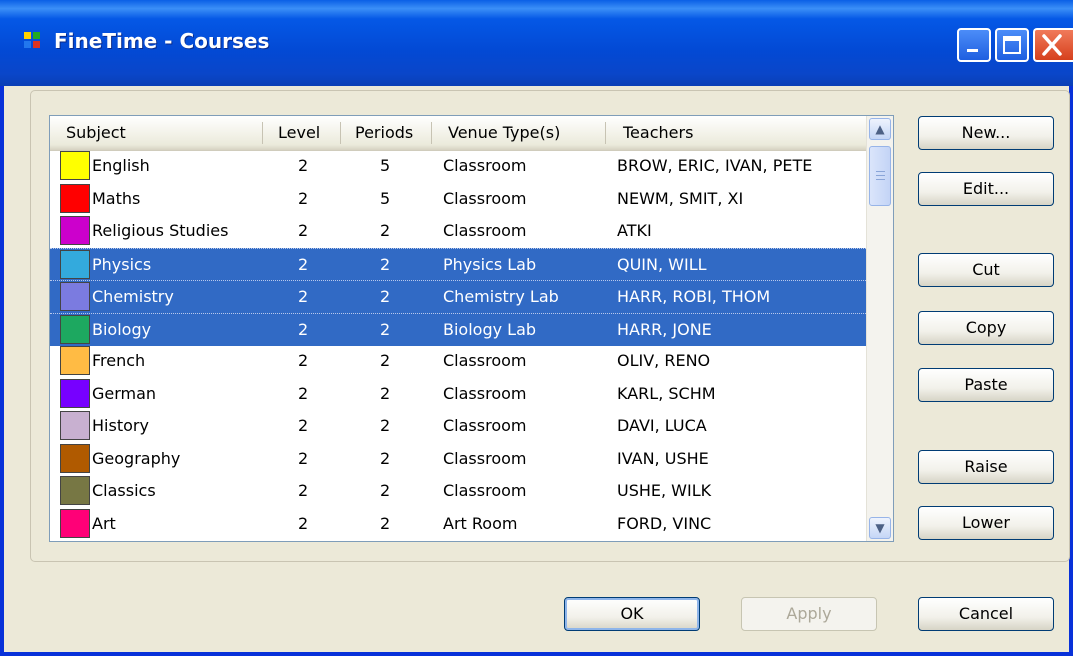 The width and height of the screenshot is (1073, 656). I want to click on table-row: French 2 2 Classroom OLIV, RENO, so click(458, 361).